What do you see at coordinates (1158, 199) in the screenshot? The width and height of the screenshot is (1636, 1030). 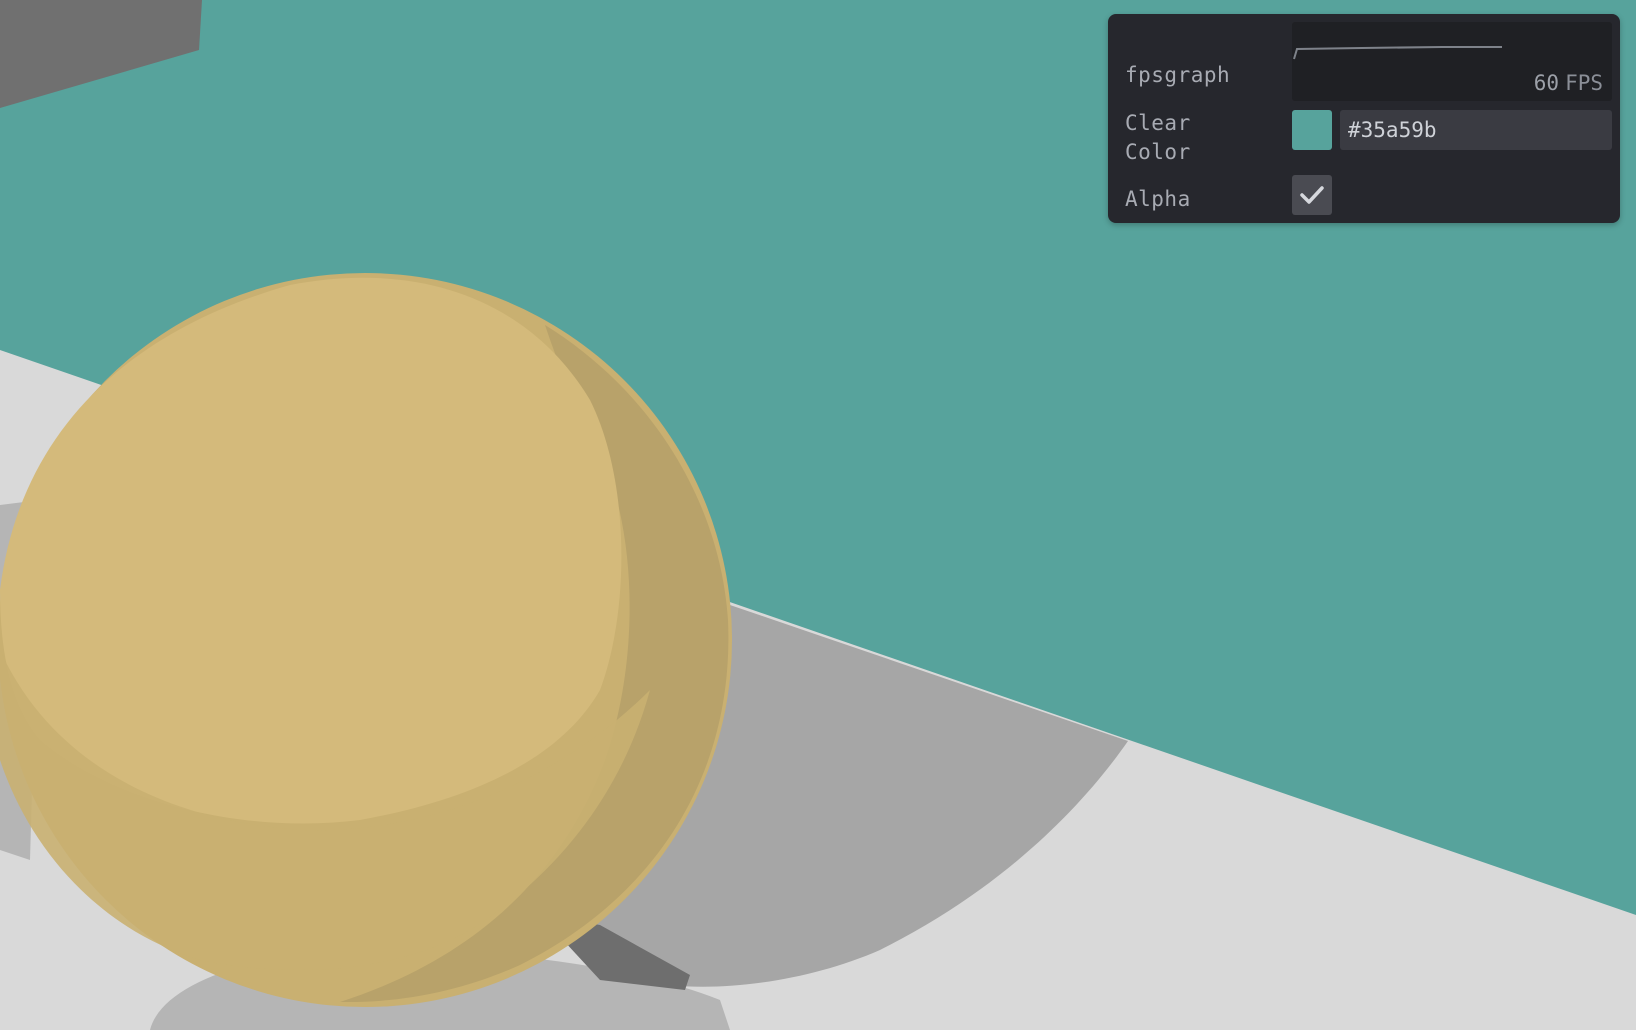 I see `alpha-label: Alpha` at bounding box center [1158, 199].